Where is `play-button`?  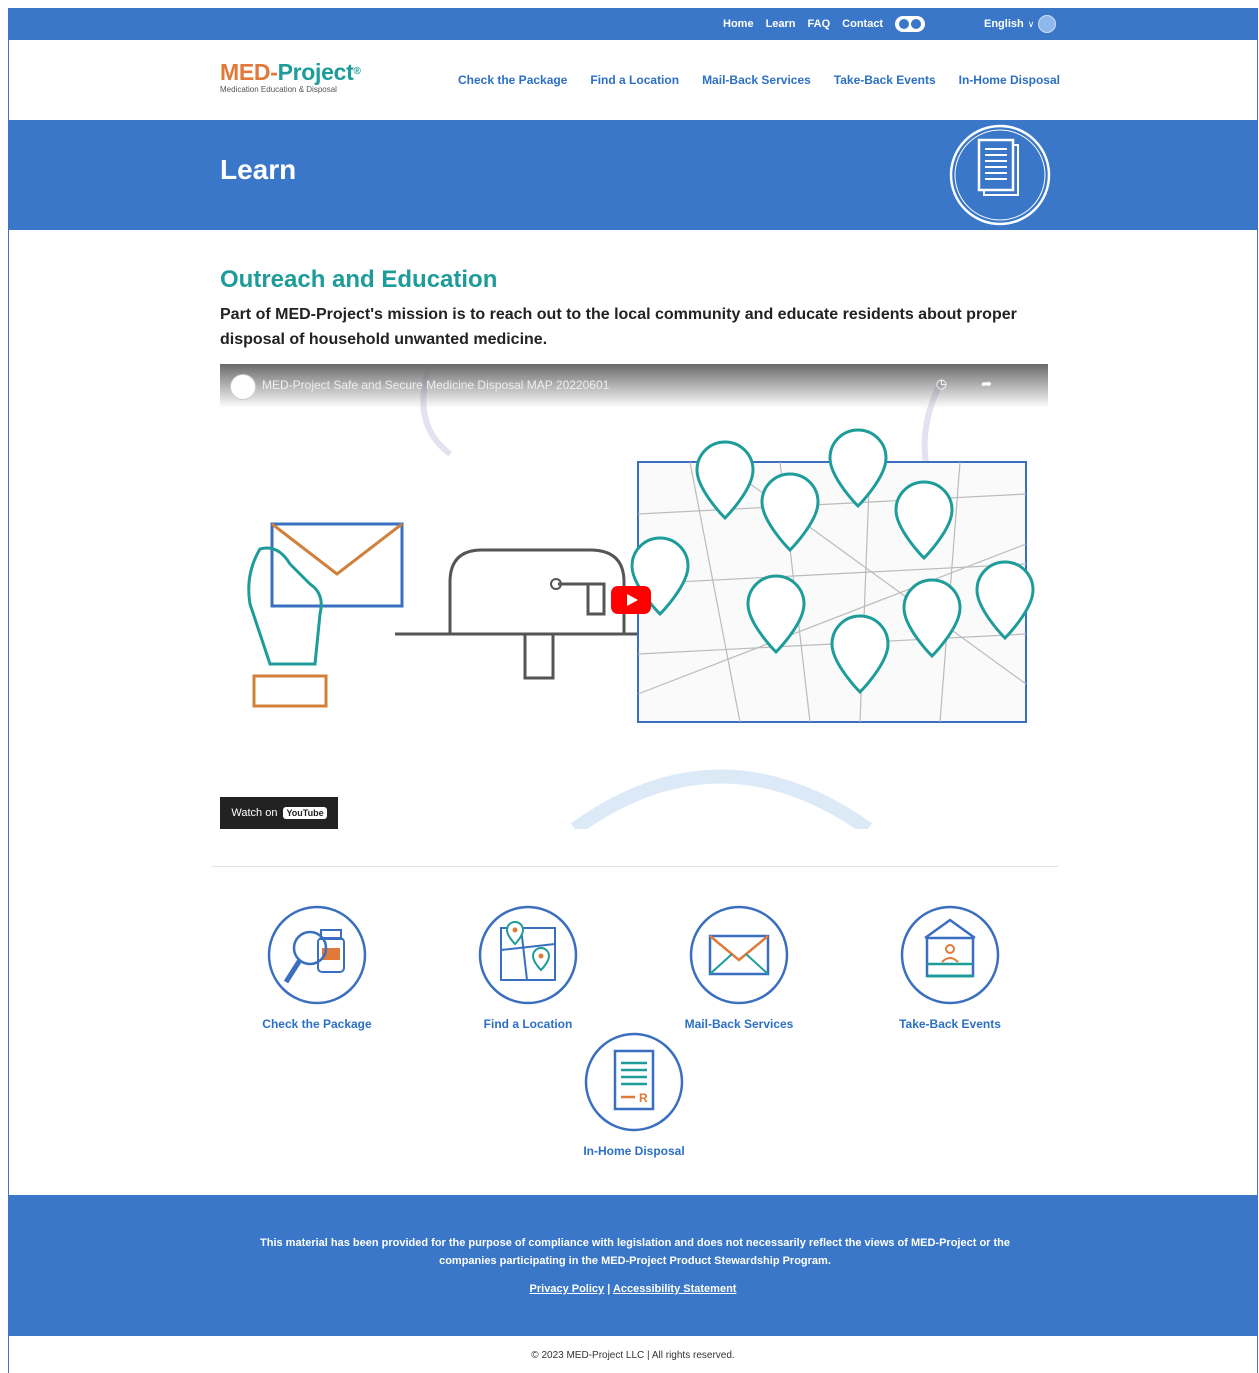
play-button is located at coordinates (631, 600).